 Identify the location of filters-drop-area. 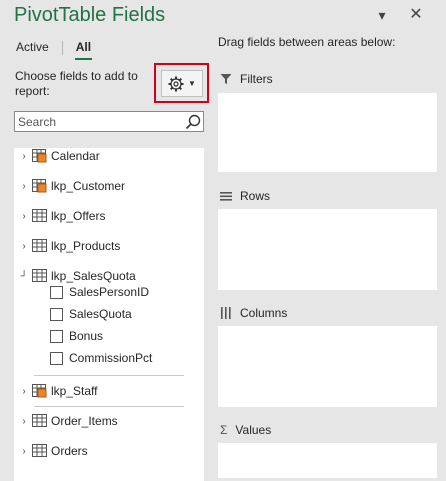
(327, 132).